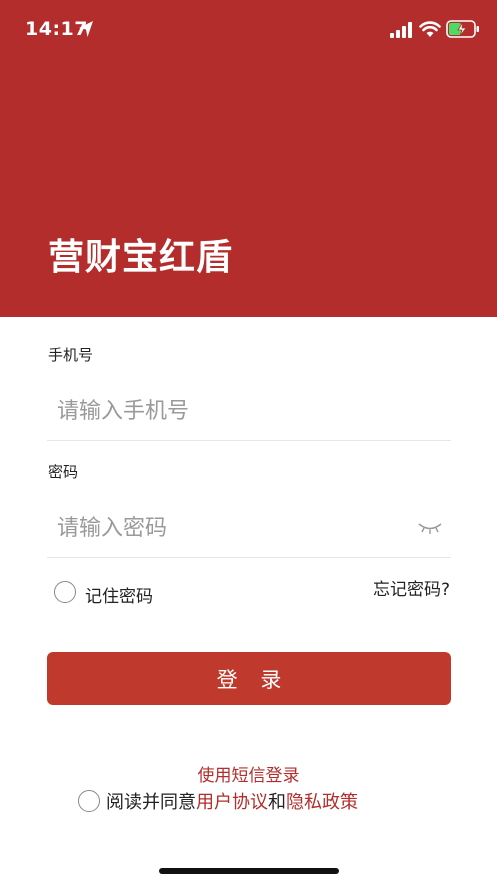 This screenshot has width=497, height=883. I want to click on login-button: 登 录, so click(249, 678).